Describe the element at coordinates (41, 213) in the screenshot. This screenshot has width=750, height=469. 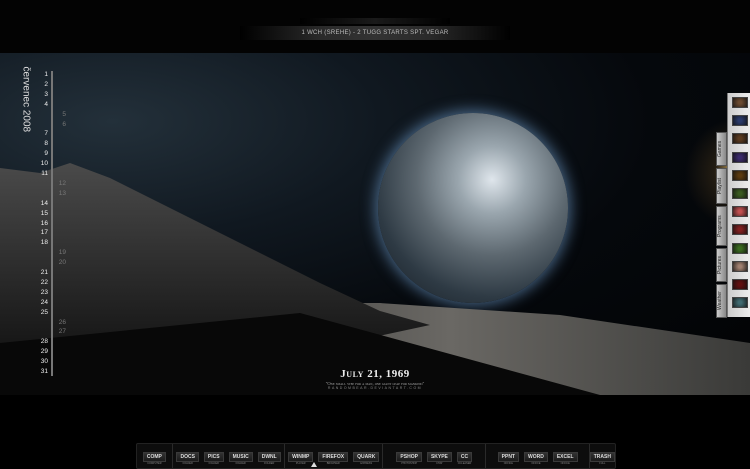
I see `calendar-day: 15` at that location.